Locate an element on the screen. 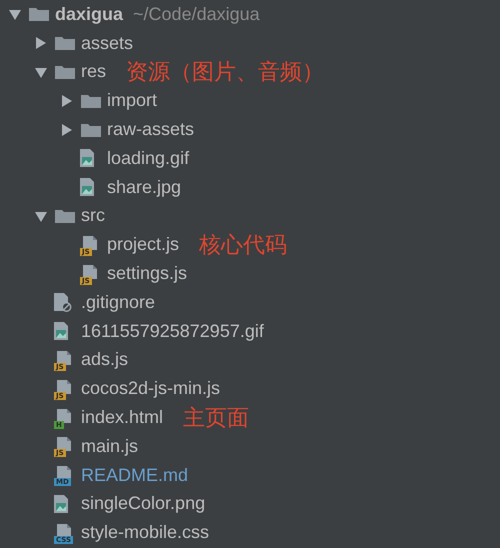  annotation-text: 资源（图片、音频） is located at coordinates (225, 73).